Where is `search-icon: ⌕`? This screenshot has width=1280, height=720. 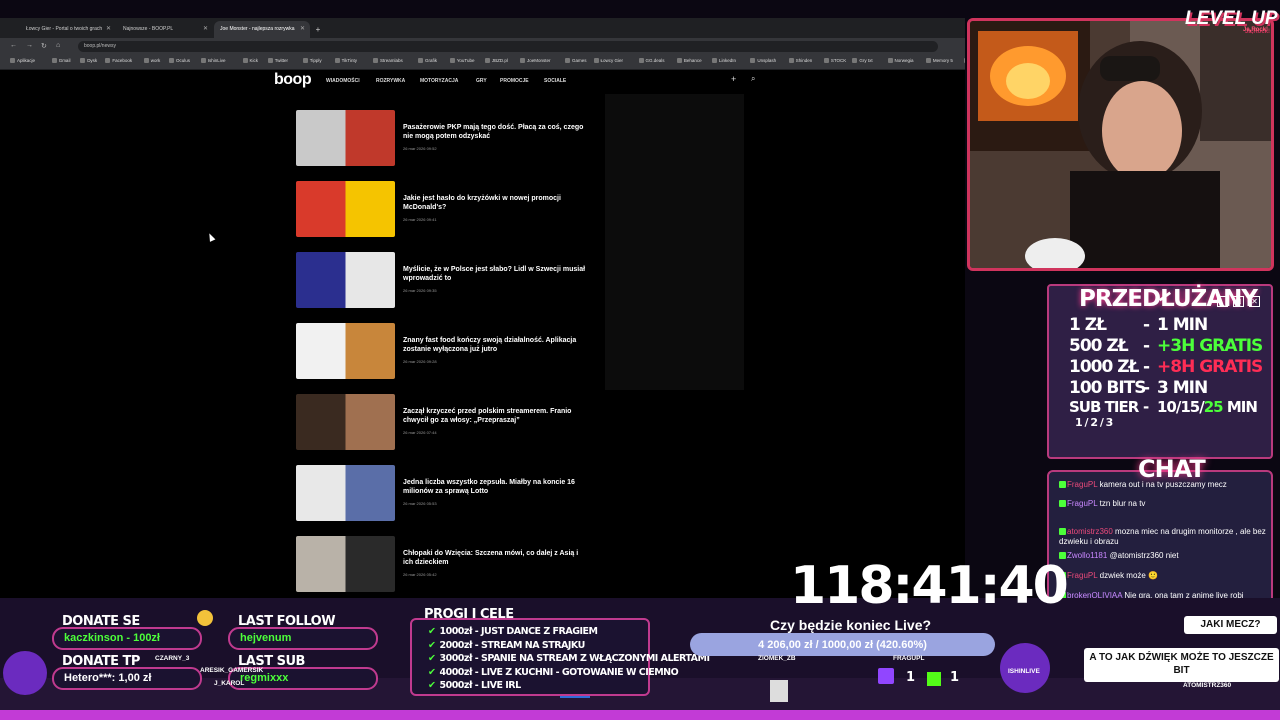 search-icon: ⌕ is located at coordinates (753, 79).